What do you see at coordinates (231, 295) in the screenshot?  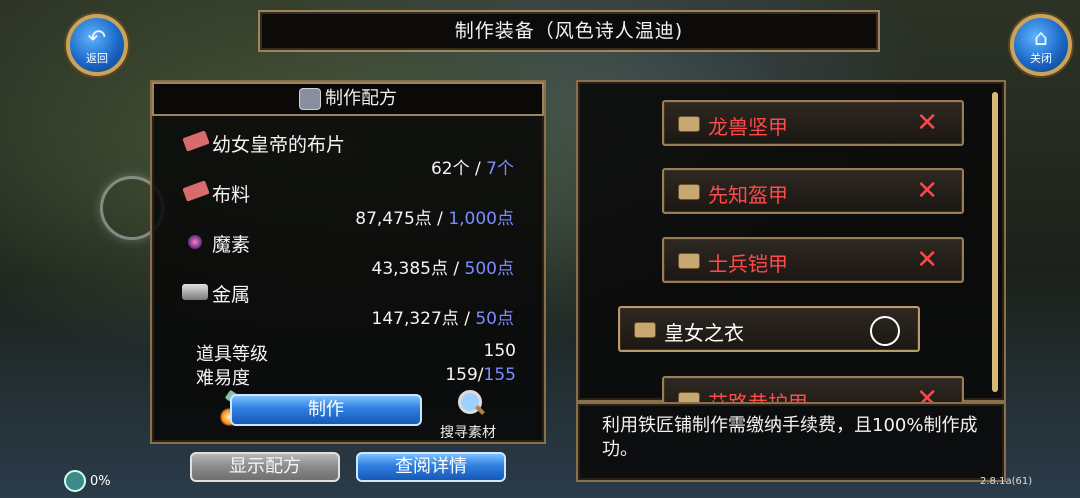 I see `material-name: 金属` at bounding box center [231, 295].